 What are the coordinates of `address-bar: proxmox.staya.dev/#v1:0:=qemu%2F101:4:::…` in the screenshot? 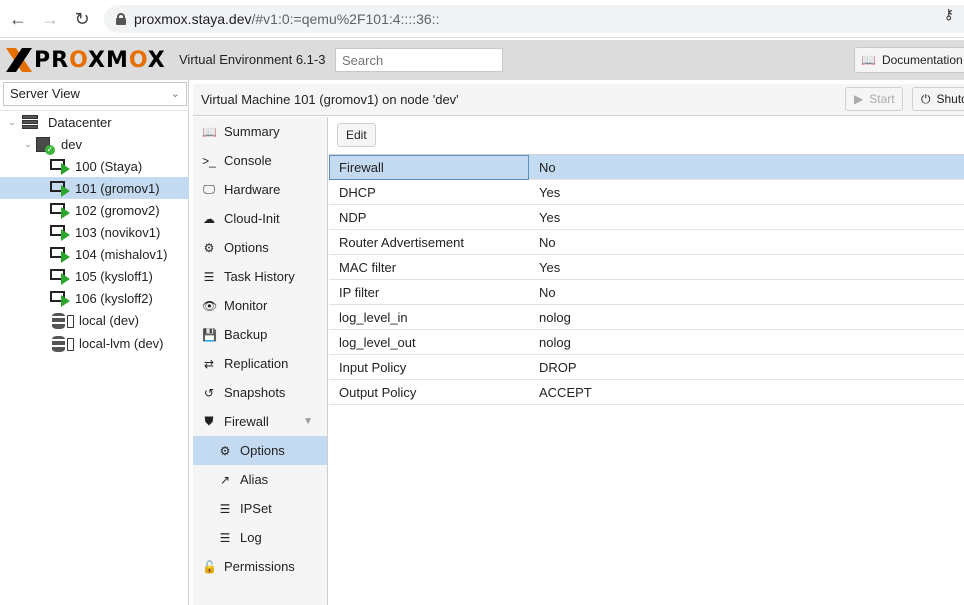 It's located at (534, 19).